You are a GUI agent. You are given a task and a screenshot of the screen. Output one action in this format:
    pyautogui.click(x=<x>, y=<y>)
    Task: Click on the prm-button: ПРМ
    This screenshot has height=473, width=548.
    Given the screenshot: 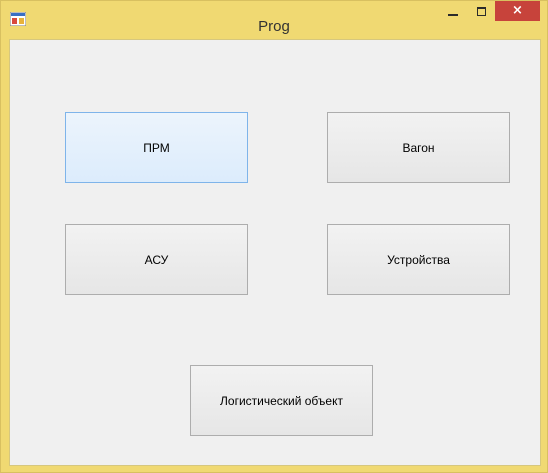 What is the action you would take?
    pyautogui.click(x=156, y=147)
    